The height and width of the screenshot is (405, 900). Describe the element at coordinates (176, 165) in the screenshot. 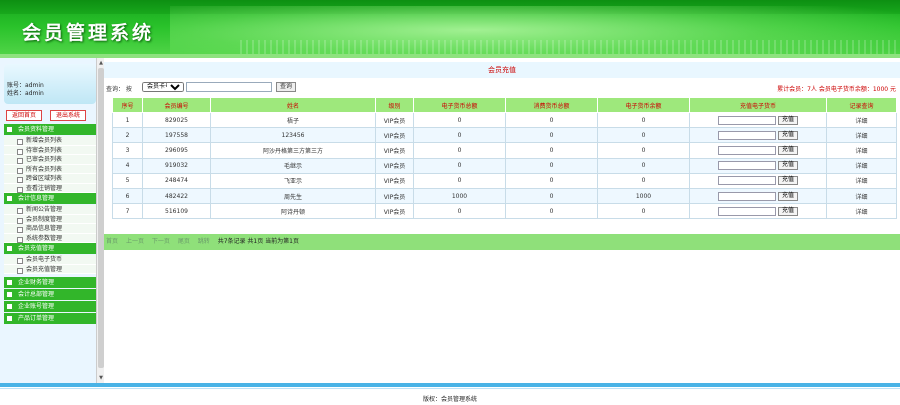

I see `cell-member-id: 919032` at that location.